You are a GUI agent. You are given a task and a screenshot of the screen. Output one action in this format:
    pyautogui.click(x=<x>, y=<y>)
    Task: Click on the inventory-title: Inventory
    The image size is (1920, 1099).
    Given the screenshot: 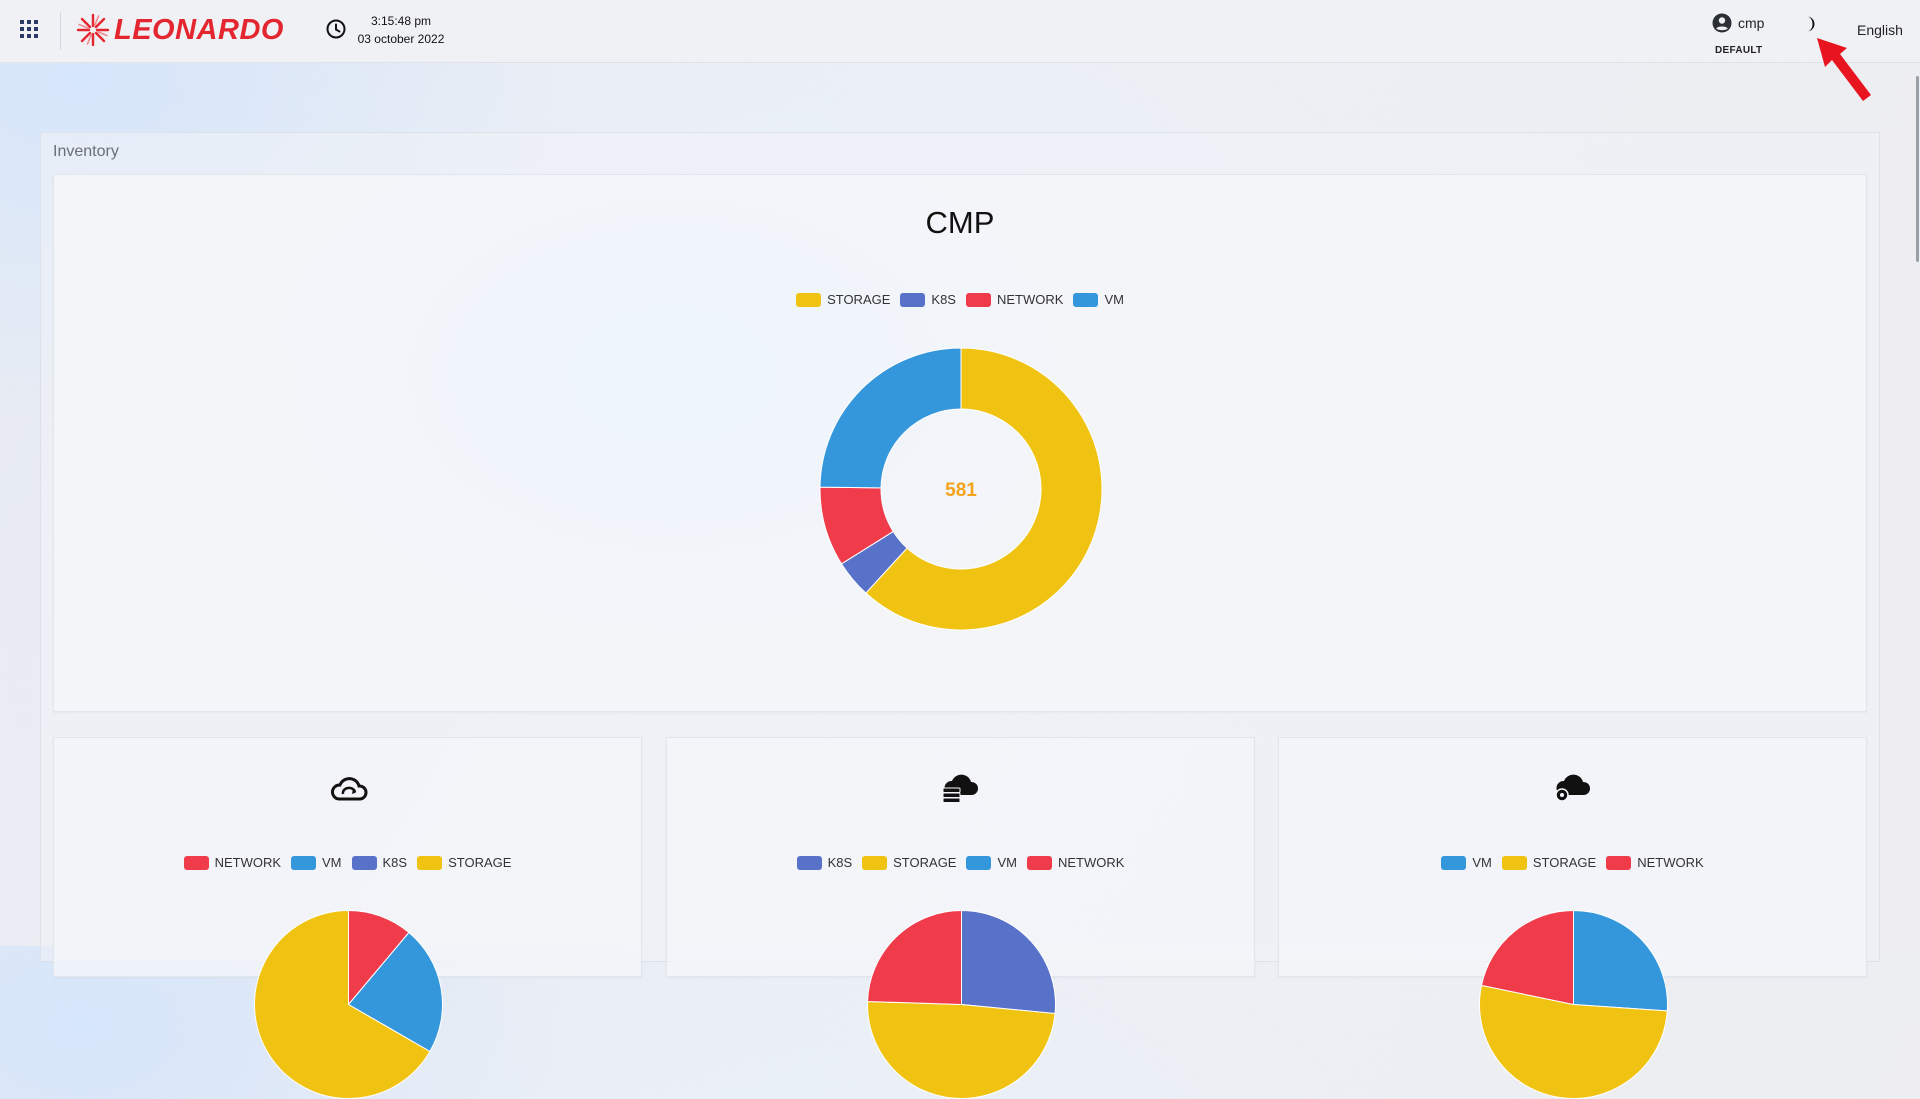 What is the action you would take?
    pyautogui.click(x=86, y=151)
    